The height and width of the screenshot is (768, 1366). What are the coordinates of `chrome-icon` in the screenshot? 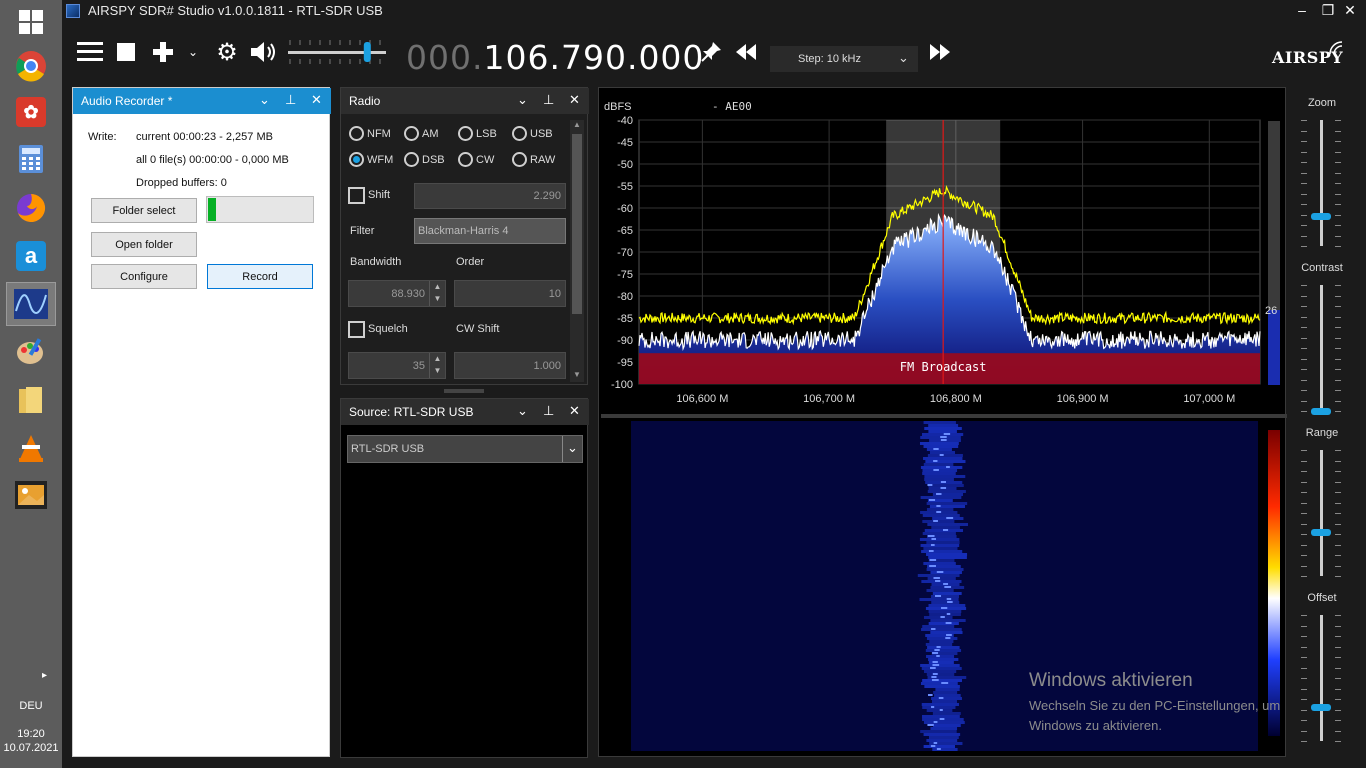 It's located at (31, 66).